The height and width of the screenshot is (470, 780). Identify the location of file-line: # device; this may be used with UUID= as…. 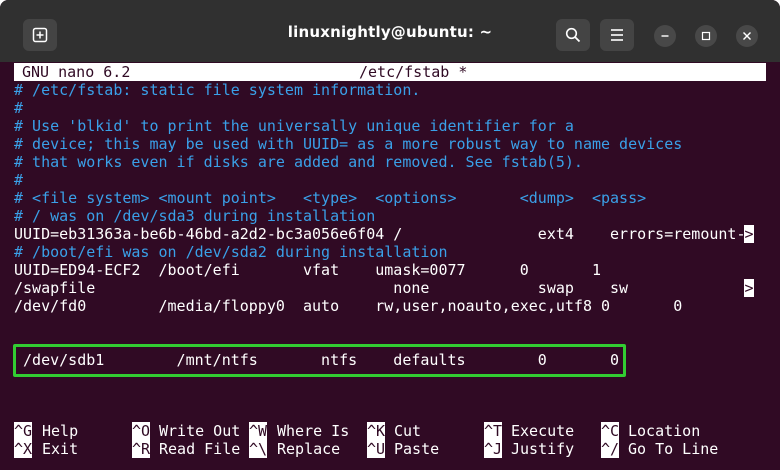
(348, 144).